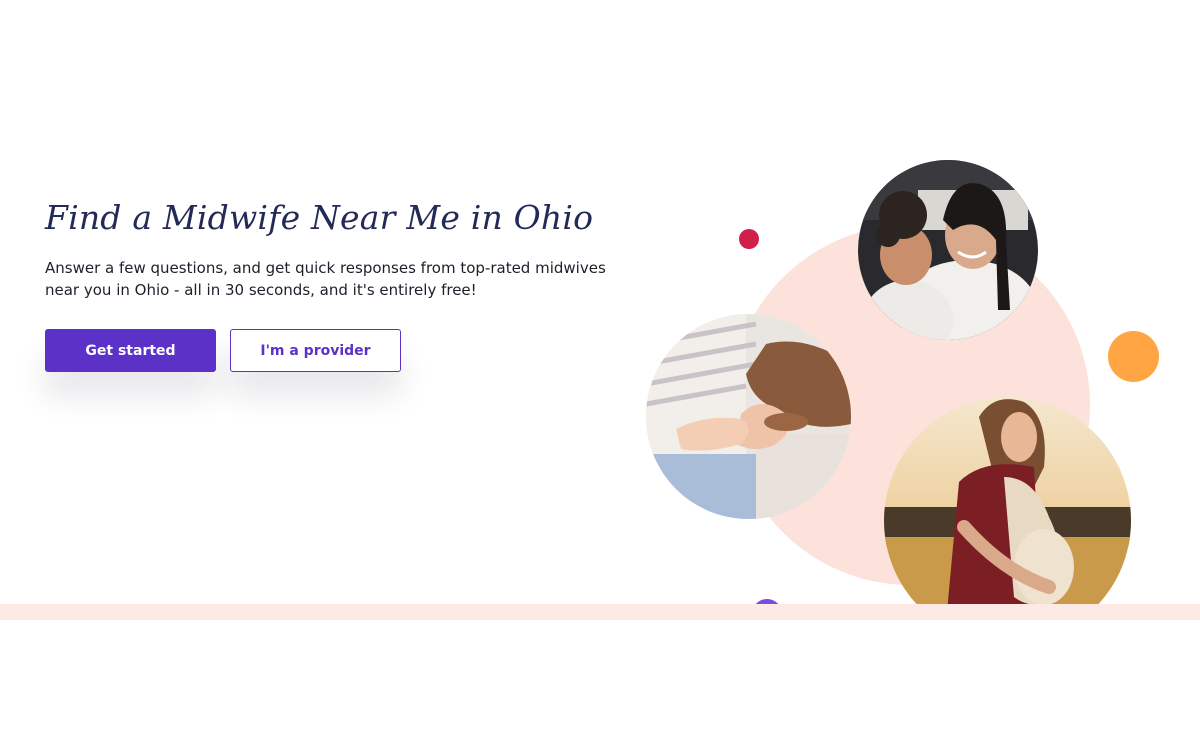  What do you see at coordinates (600, 612) in the screenshot?
I see `bottom-band` at bounding box center [600, 612].